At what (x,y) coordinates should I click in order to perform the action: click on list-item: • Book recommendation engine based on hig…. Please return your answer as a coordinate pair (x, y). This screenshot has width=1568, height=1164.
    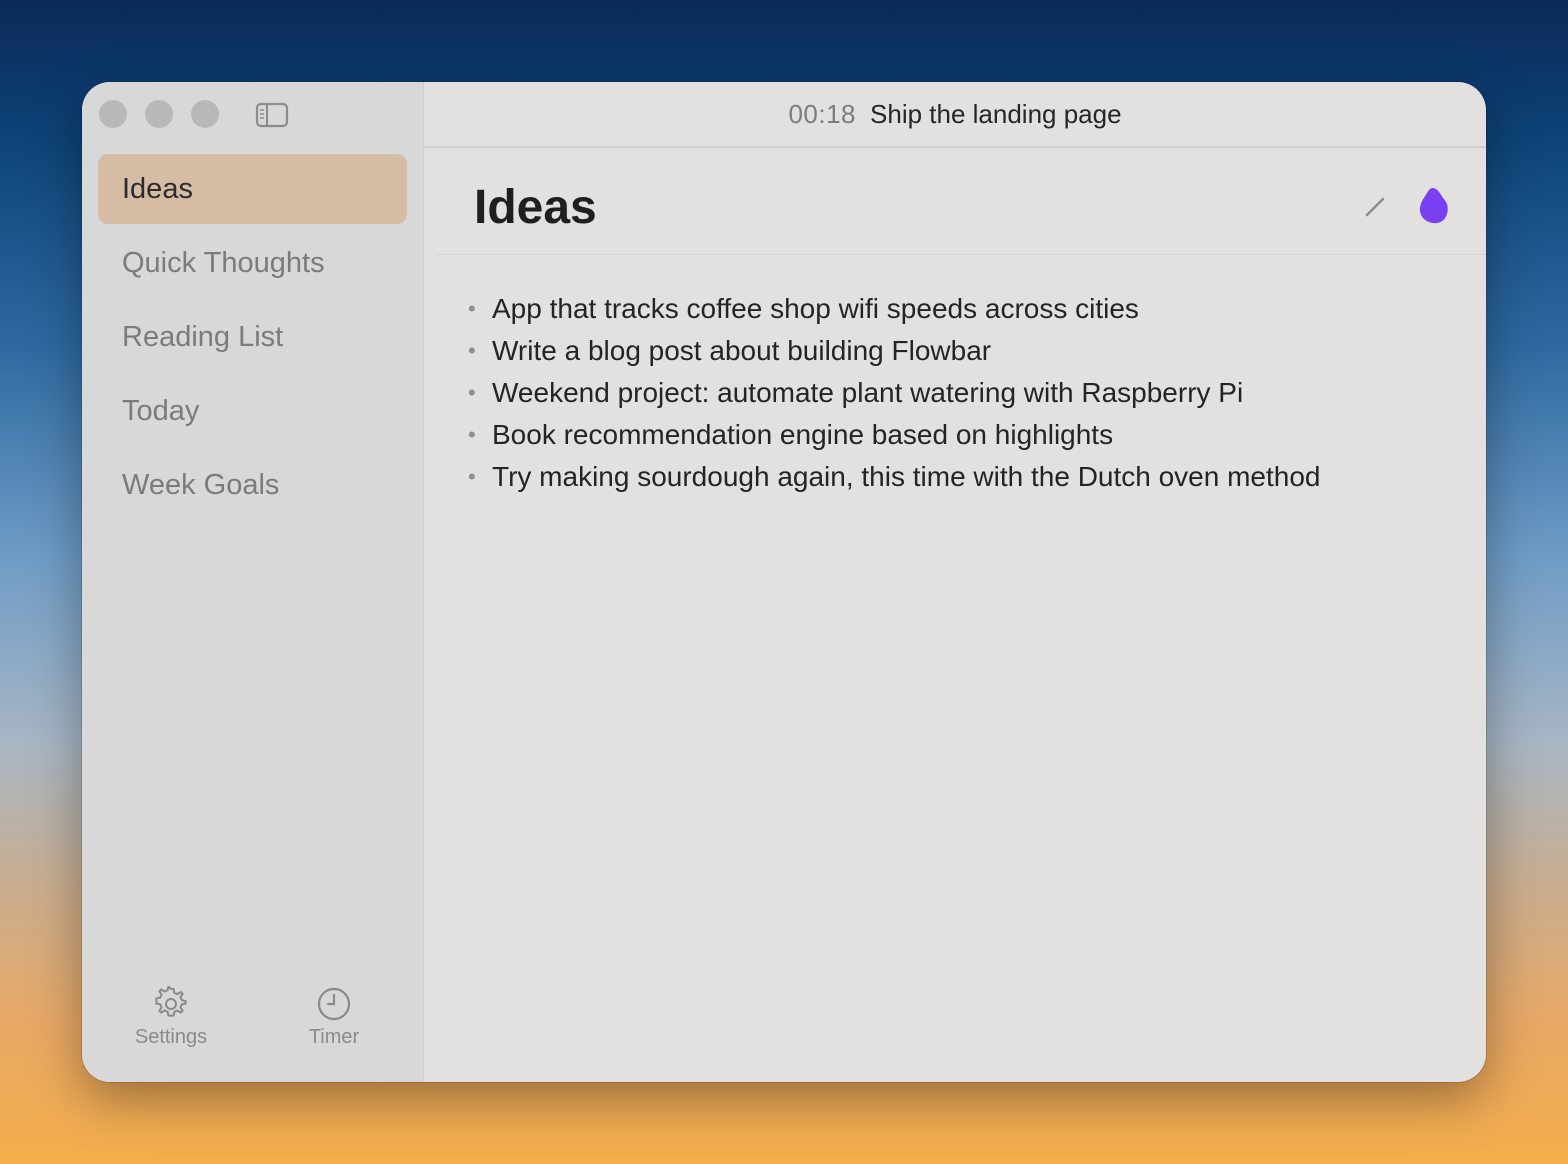
    Looking at the image, I should click on (893, 435).